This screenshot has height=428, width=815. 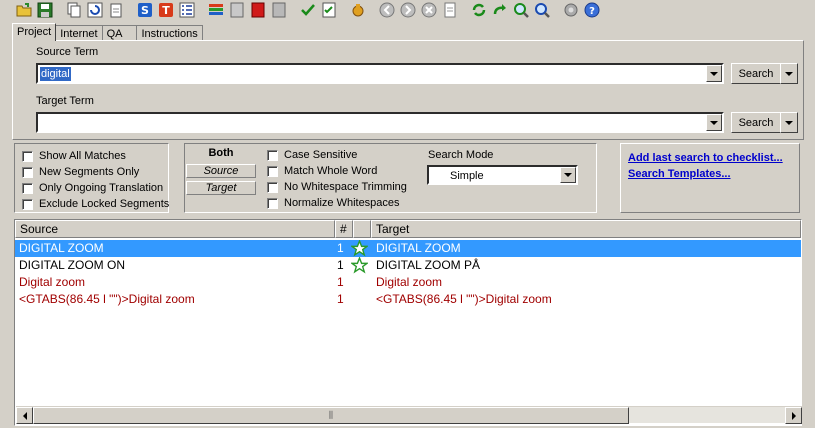 What do you see at coordinates (467, 176) in the screenshot?
I see `search-mode-value: Simple` at bounding box center [467, 176].